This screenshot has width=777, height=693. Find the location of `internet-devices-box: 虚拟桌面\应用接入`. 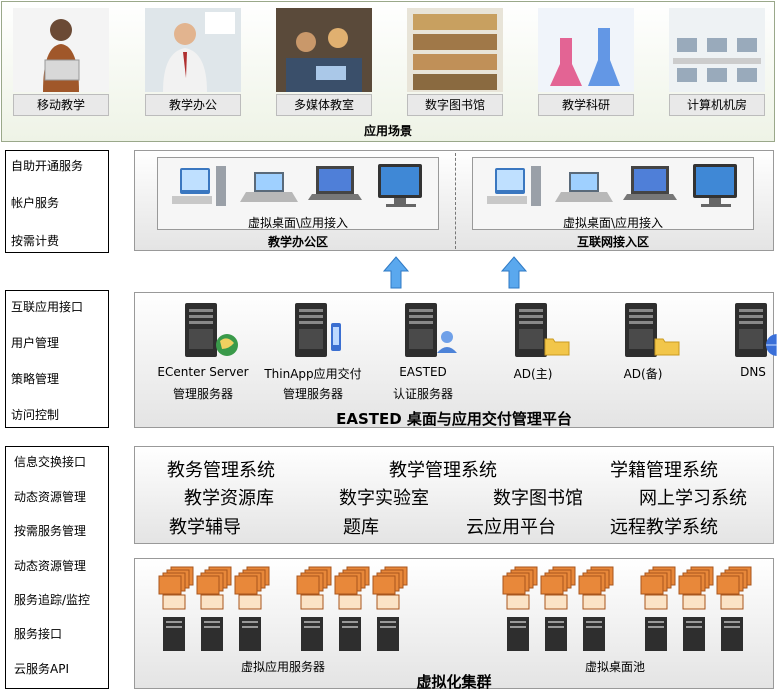

internet-devices-box: 虚拟桌面\应用接入 is located at coordinates (613, 193).